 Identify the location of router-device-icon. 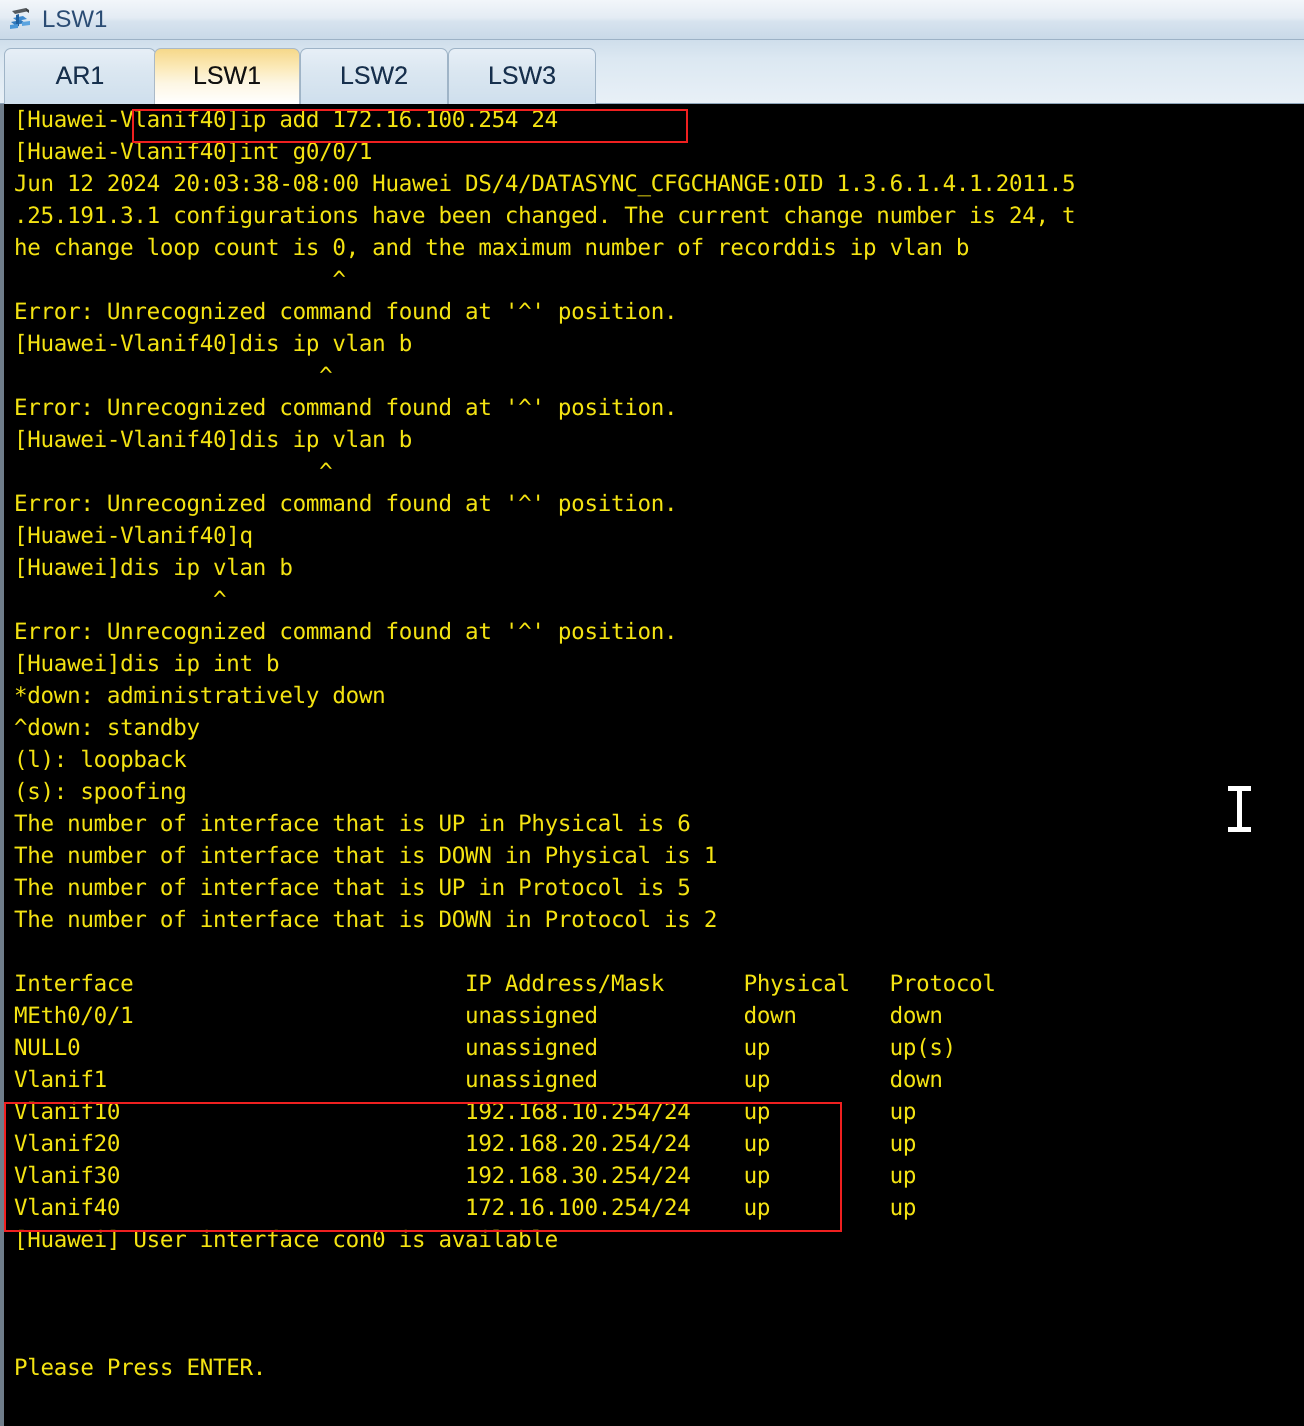
(21, 20).